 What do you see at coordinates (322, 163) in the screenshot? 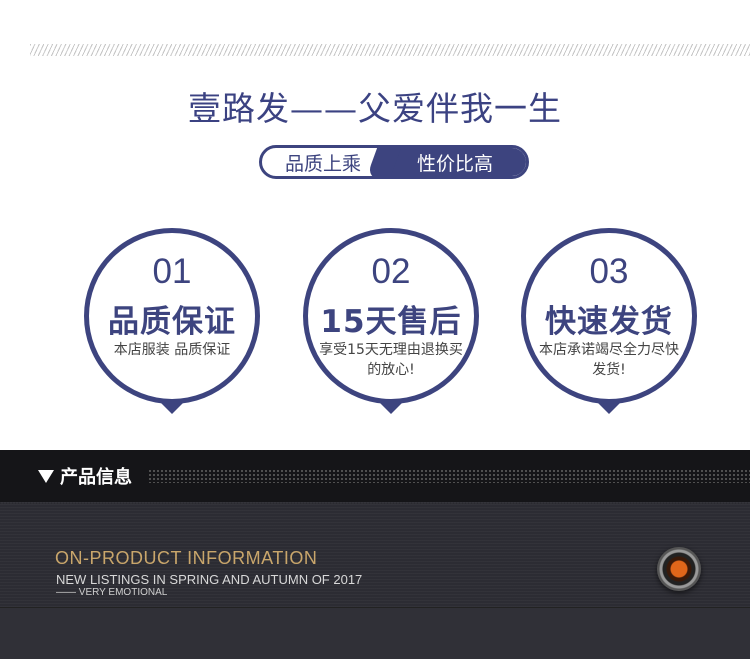
I see `tagline-left: 品质上乘` at bounding box center [322, 163].